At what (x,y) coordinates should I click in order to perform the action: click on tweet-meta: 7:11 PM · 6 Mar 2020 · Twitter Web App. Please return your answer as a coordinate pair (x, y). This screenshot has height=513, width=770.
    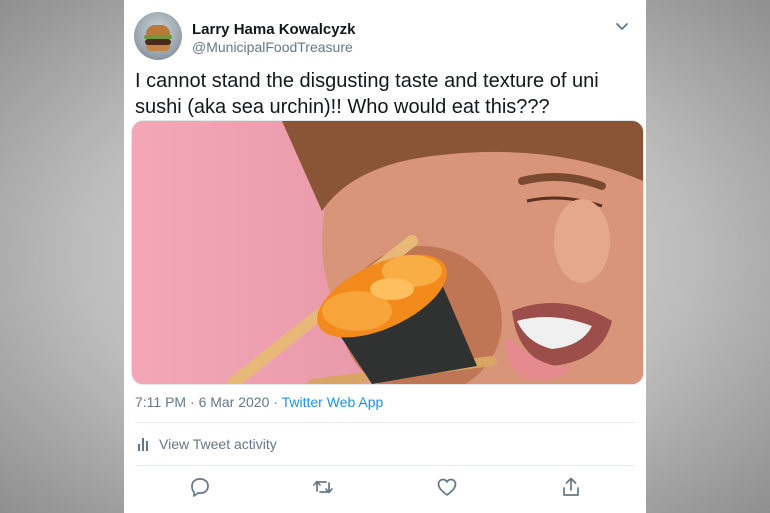
    Looking at the image, I should click on (259, 402).